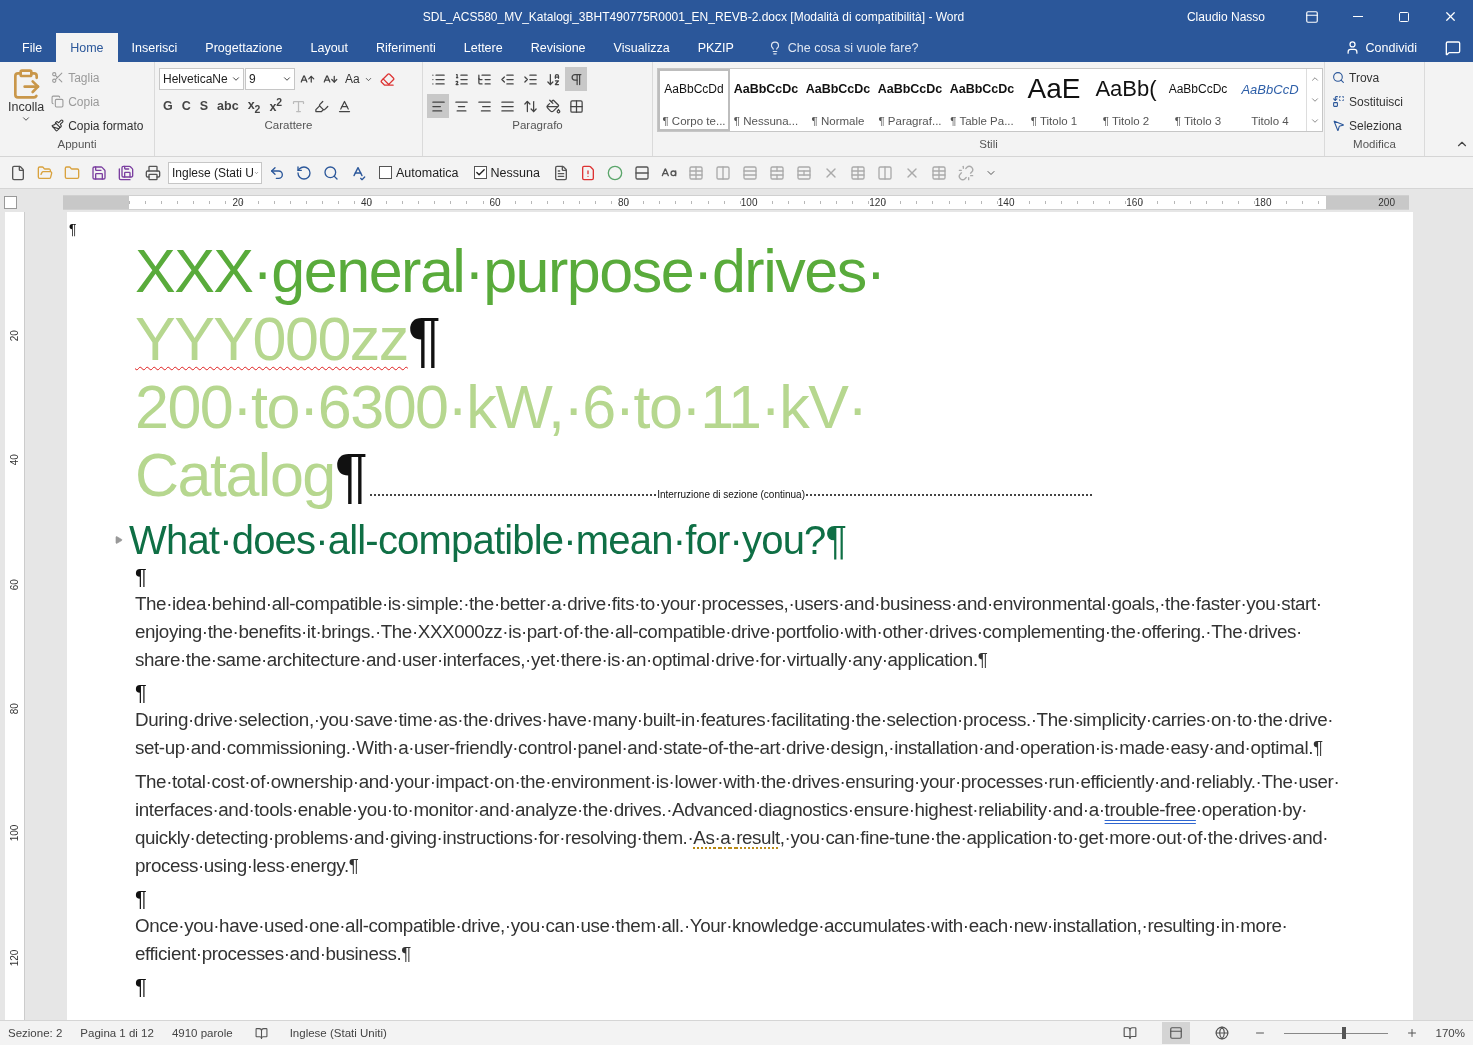  What do you see at coordinates (1450, 1033) in the screenshot?
I see `zoom-level: 170%` at bounding box center [1450, 1033].